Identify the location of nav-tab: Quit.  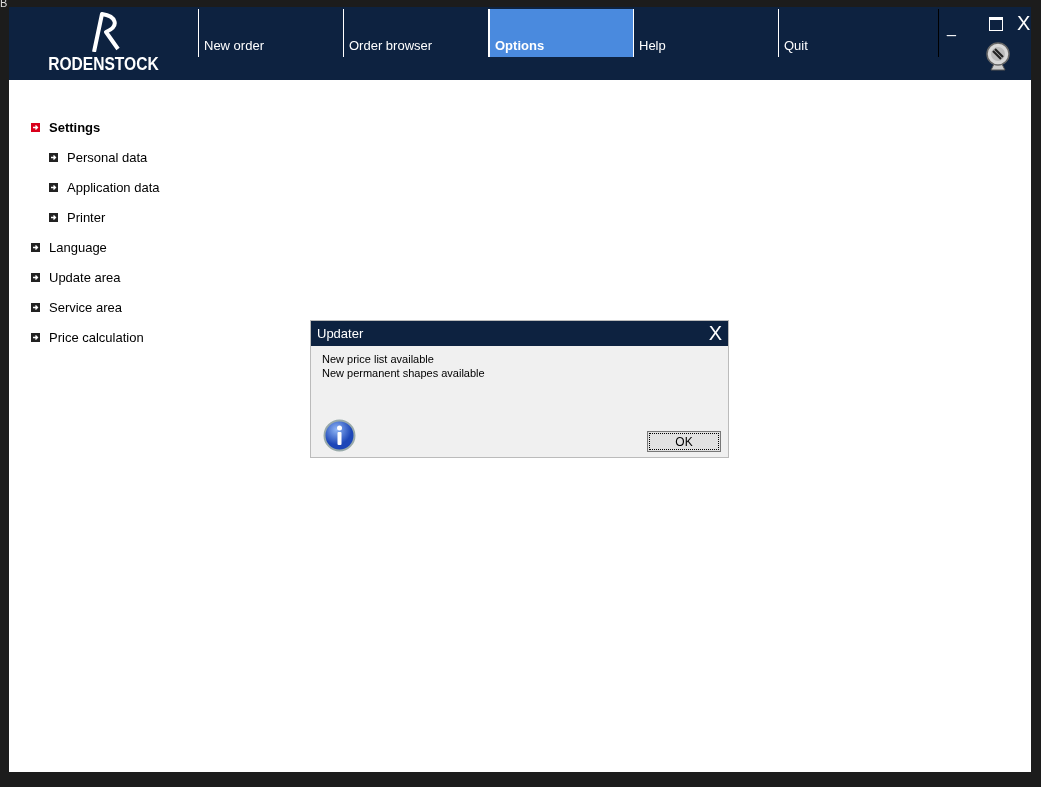
(858, 33).